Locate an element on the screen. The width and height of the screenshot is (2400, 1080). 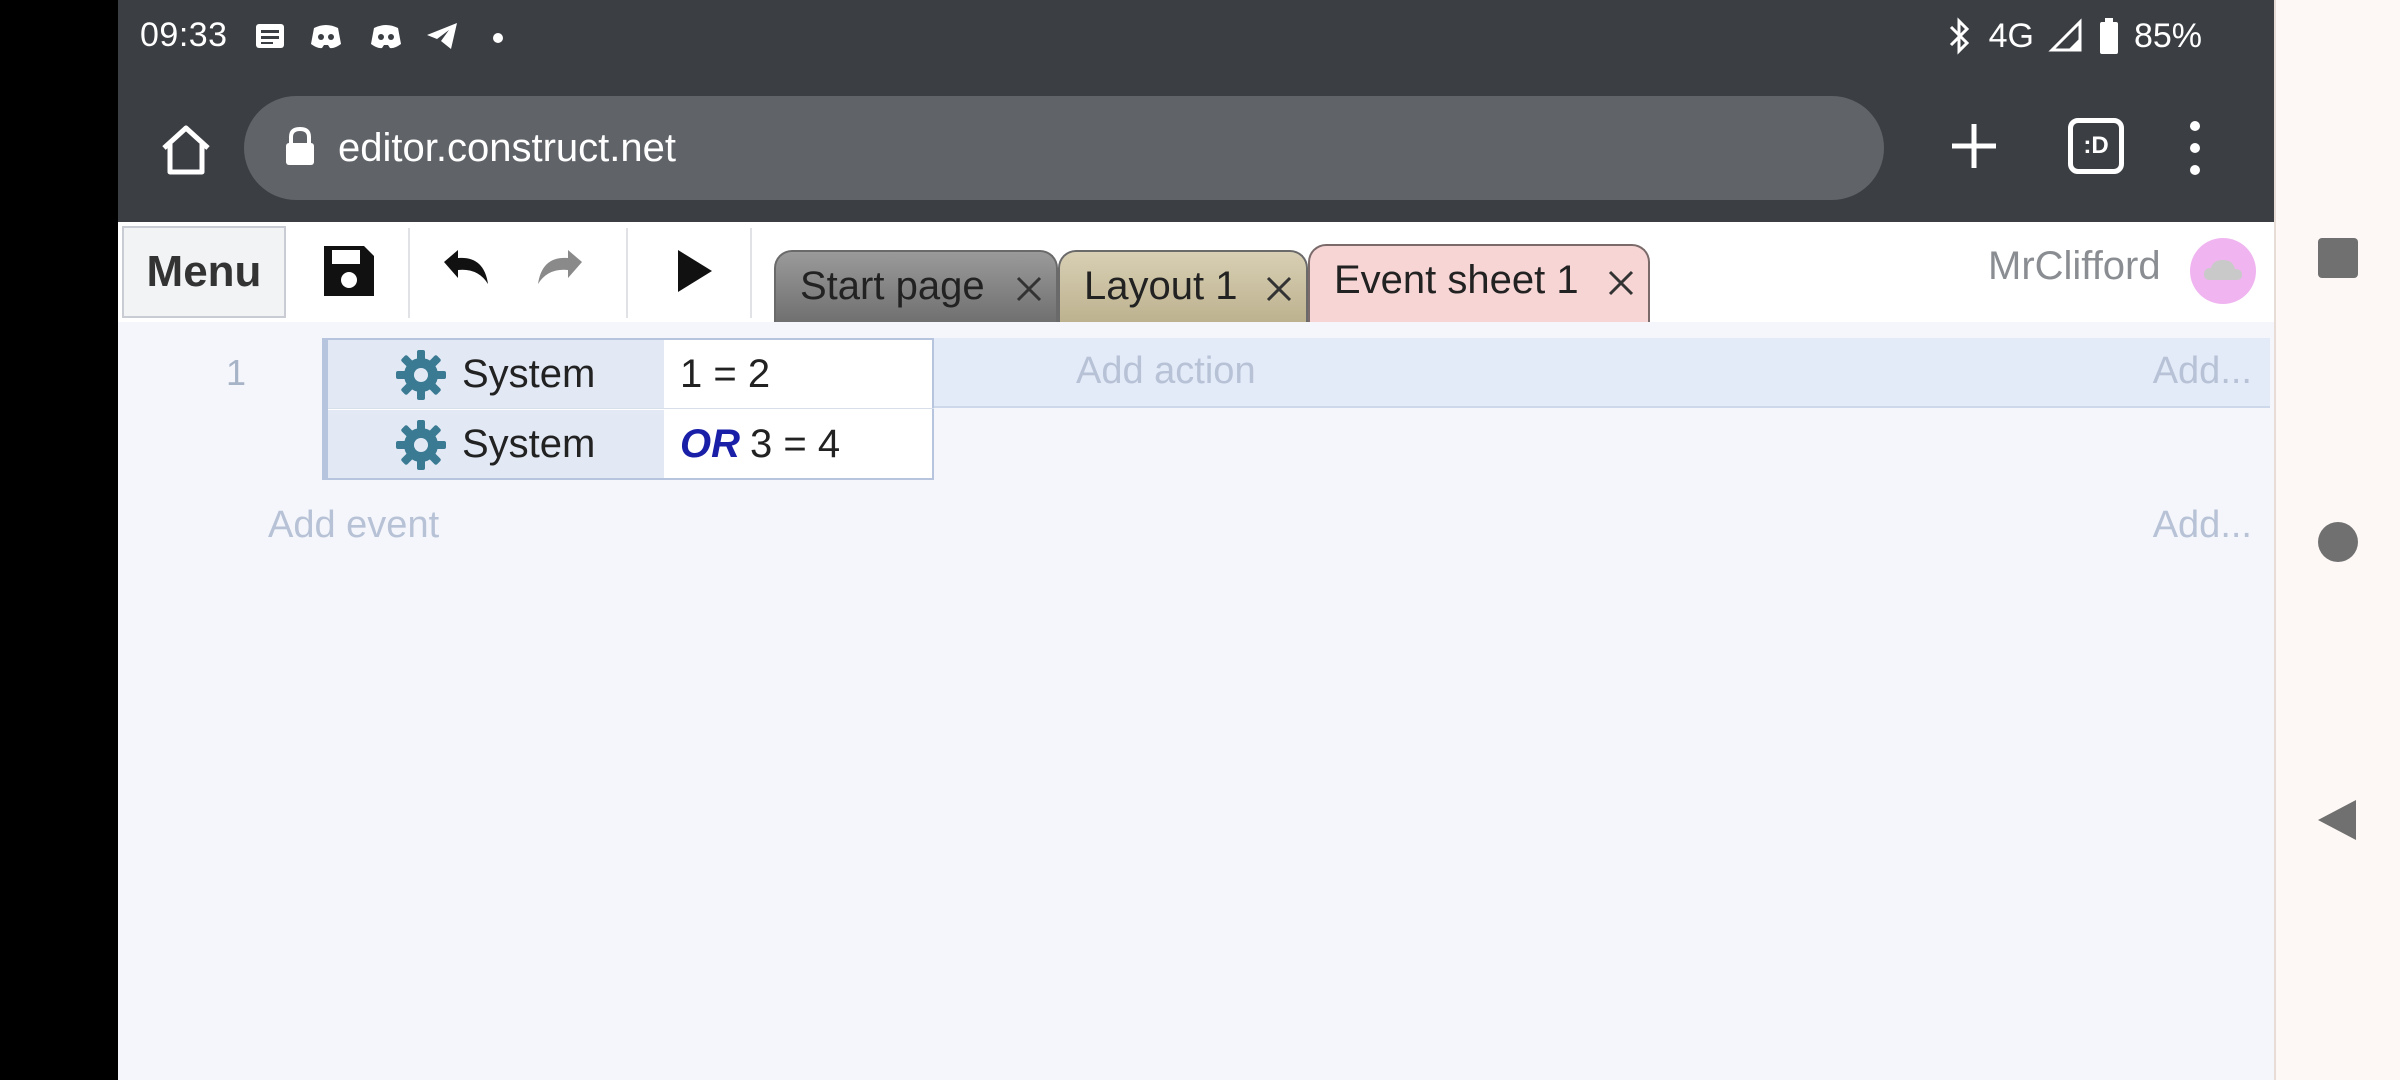
tab-label: Start page is located at coordinates (892, 286).